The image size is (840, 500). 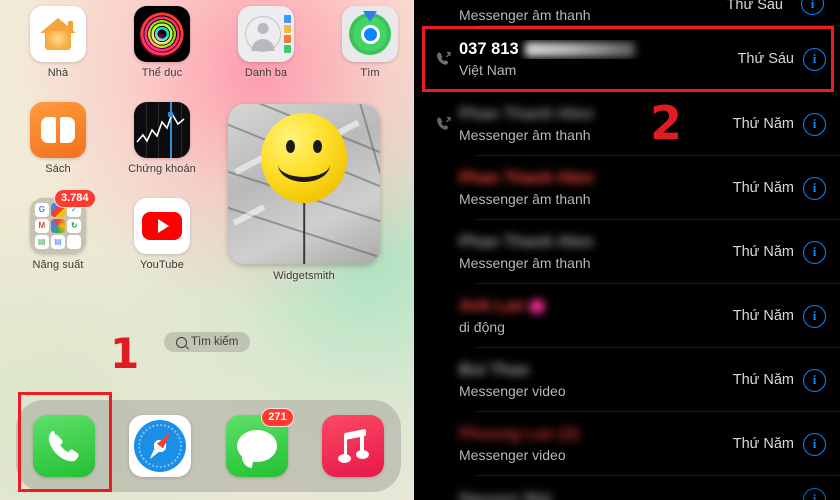 What do you see at coordinates (352, 446) in the screenshot?
I see `music-app-icon` at bounding box center [352, 446].